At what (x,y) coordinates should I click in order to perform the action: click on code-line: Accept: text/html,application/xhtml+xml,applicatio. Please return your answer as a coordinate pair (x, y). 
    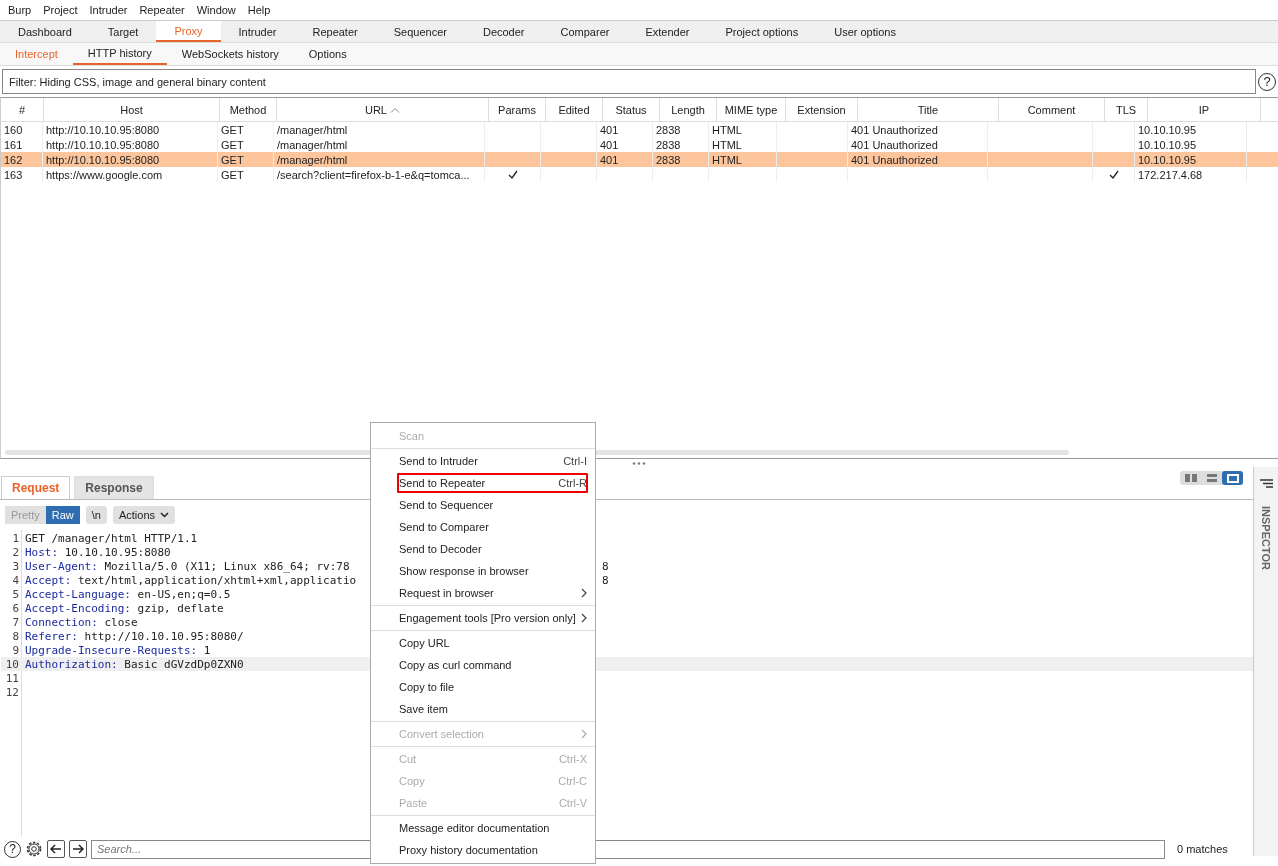
    Looking at the image, I should click on (191, 580).